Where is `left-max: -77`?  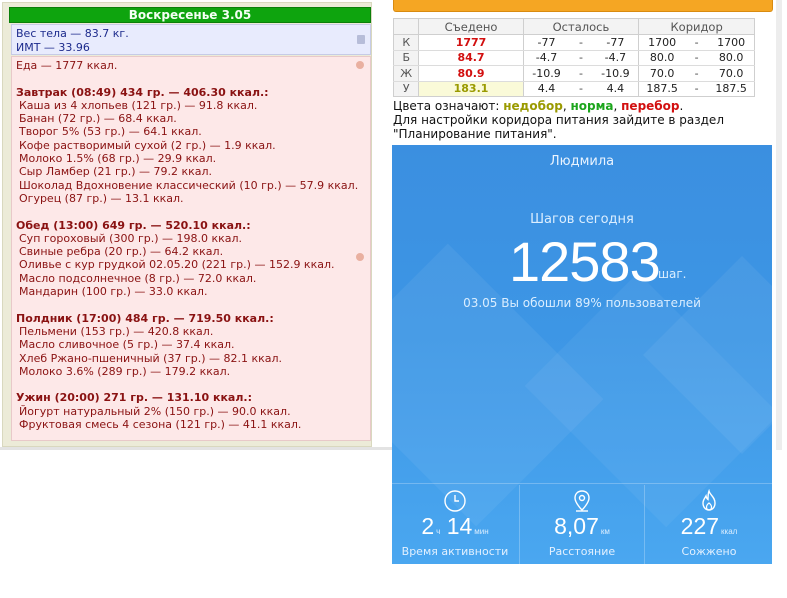 left-max: -77 is located at coordinates (616, 42).